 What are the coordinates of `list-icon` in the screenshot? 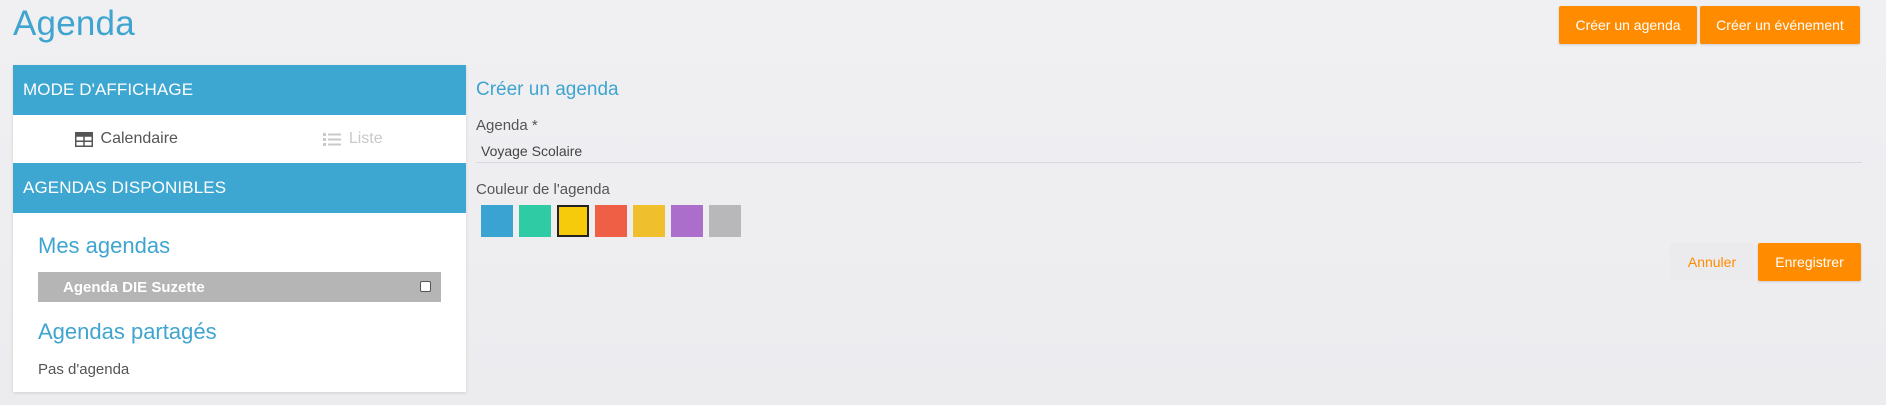 It's located at (331, 139).